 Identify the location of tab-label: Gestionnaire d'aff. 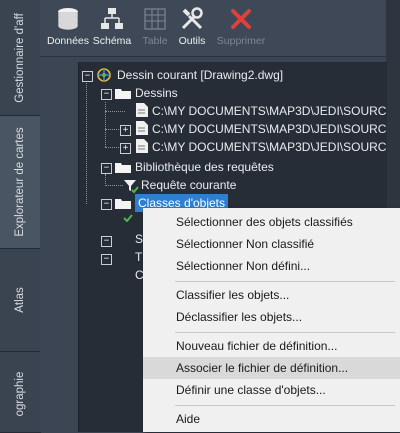
(20, 57).